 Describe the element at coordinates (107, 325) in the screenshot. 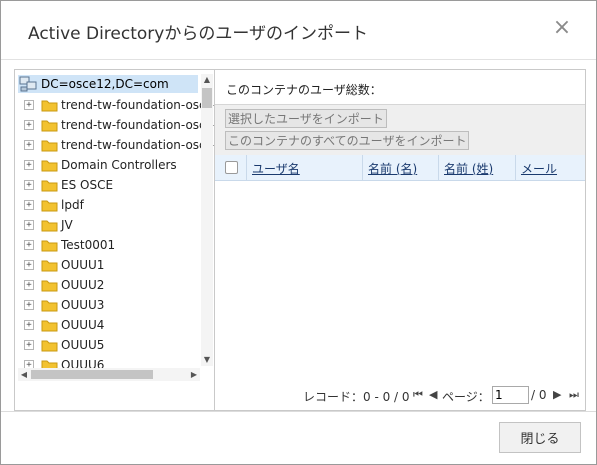

I see `tree-node: + OUUU4` at that location.